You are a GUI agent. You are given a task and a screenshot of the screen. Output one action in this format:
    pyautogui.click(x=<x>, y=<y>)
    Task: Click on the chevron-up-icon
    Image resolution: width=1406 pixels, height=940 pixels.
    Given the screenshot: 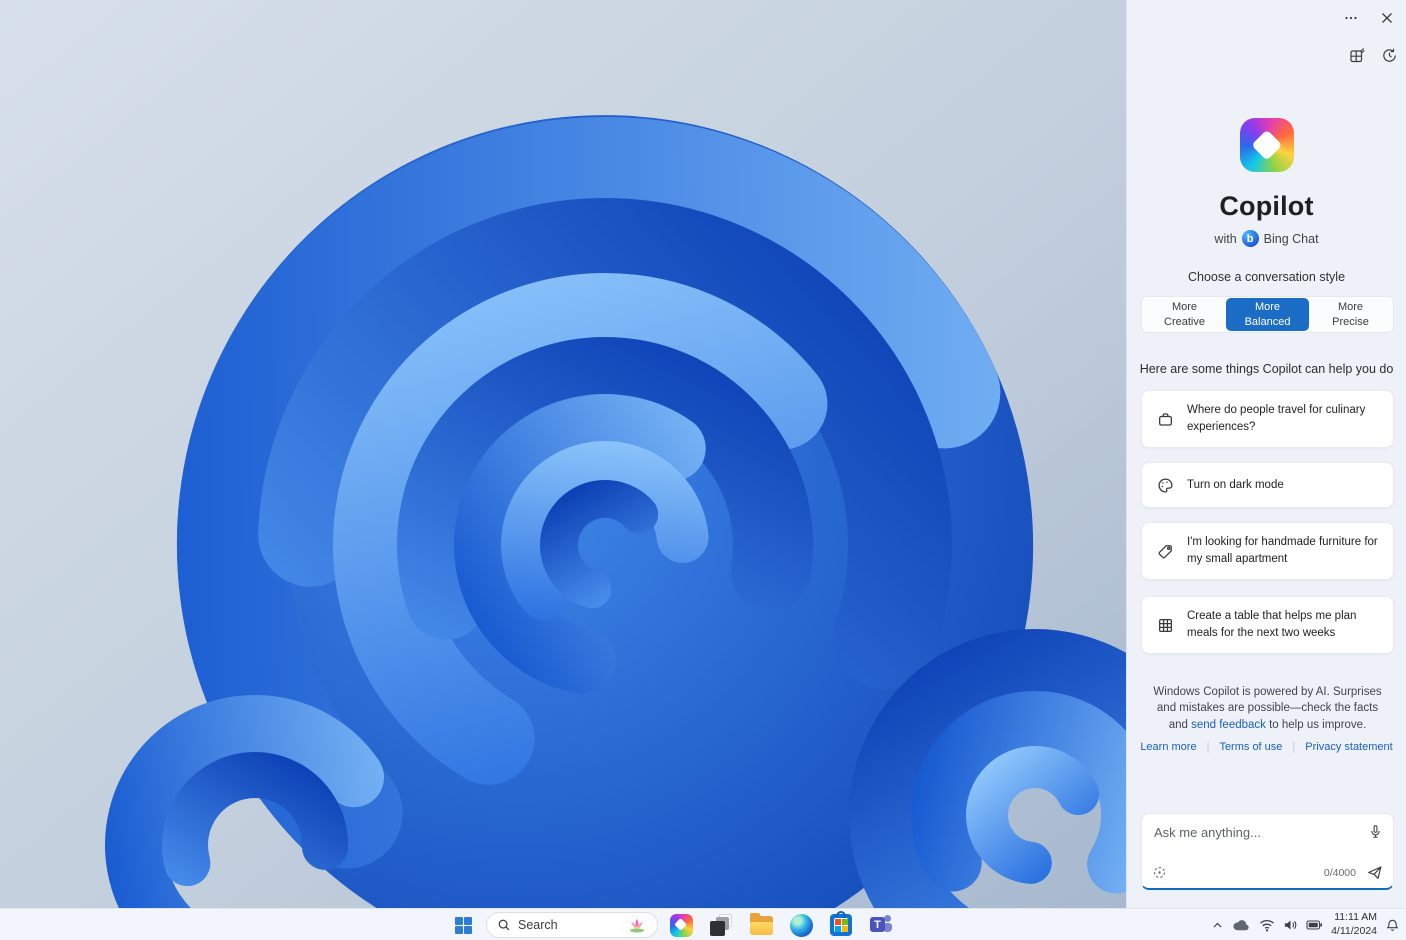 What is the action you would take?
    pyautogui.click(x=1217, y=925)
    